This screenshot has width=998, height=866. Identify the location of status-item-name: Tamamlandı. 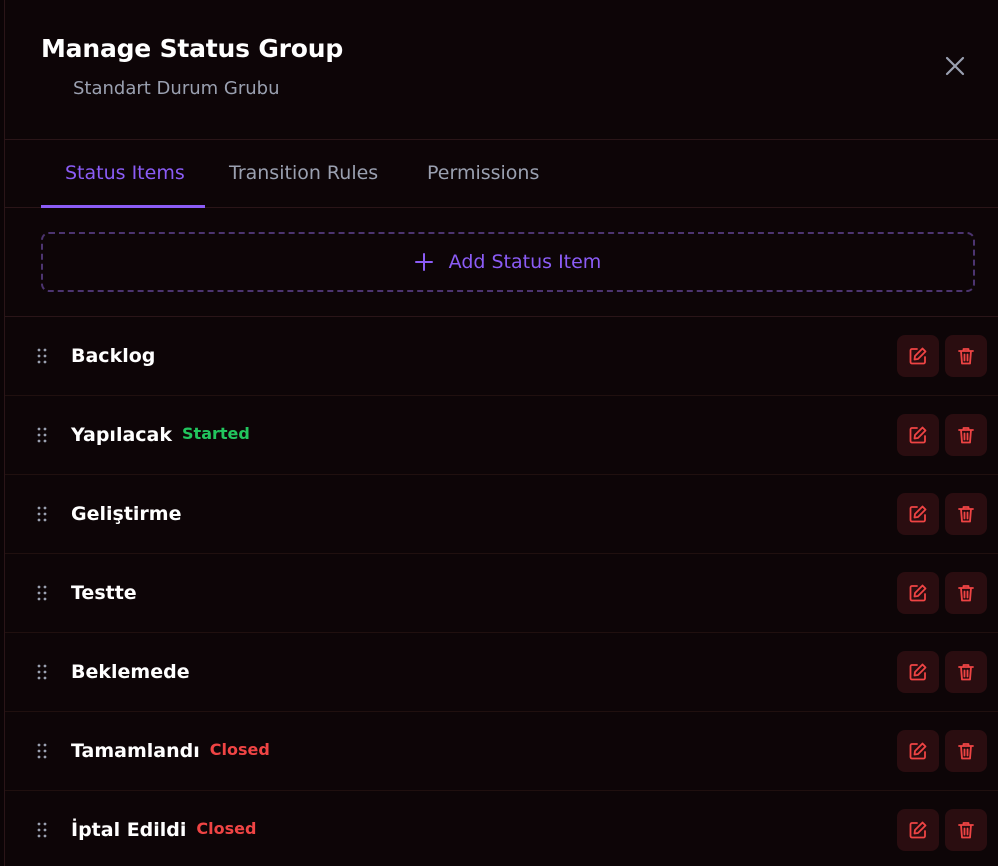
(135, 751).